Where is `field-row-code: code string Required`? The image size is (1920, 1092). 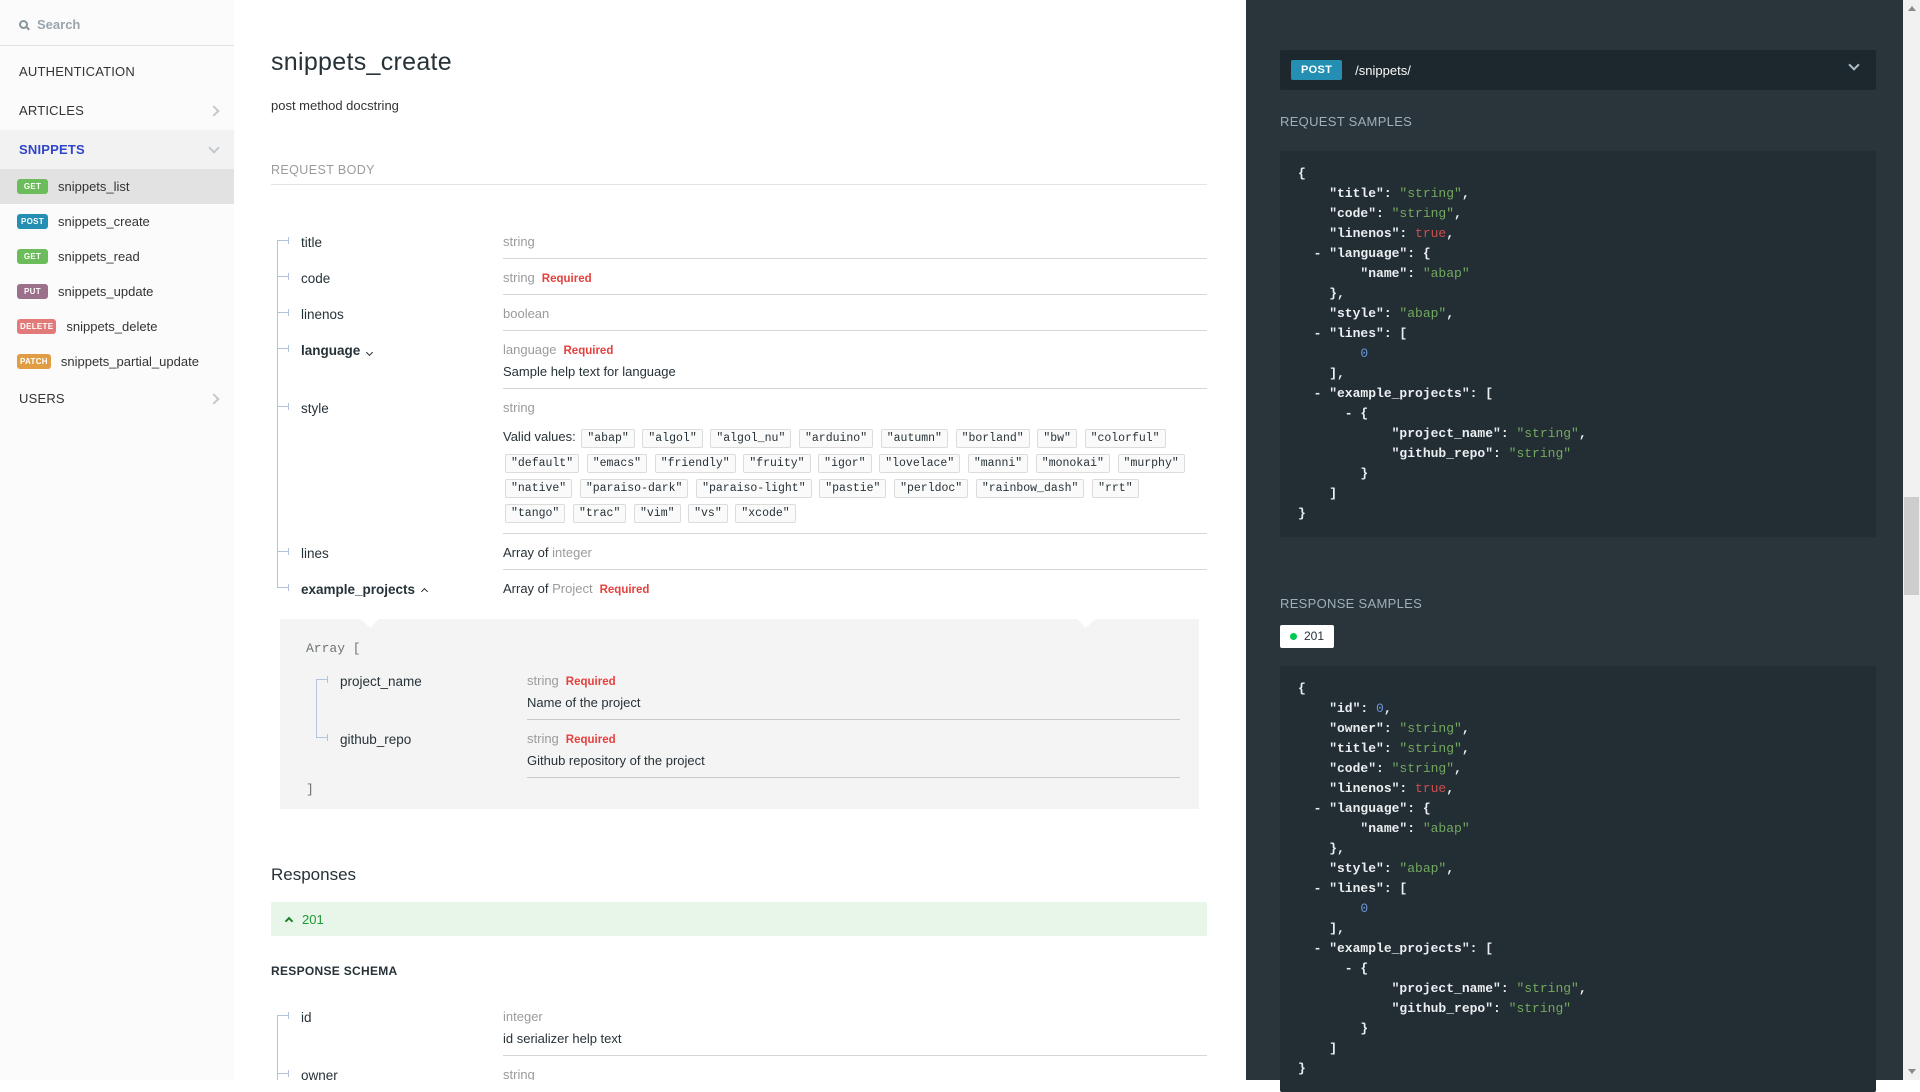 field-row-code: code string Required is located at coordinates (739, 277).